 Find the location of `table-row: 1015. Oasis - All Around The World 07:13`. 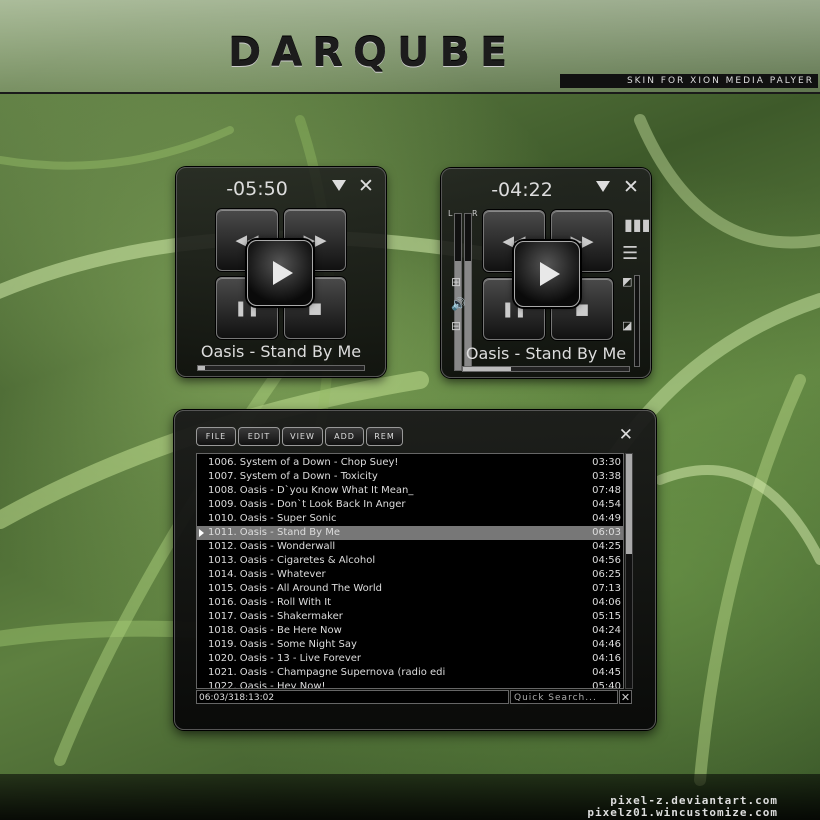

table-row: 1015. Oasis - All Around The World 07:13 is located at coordinates (410, 589).